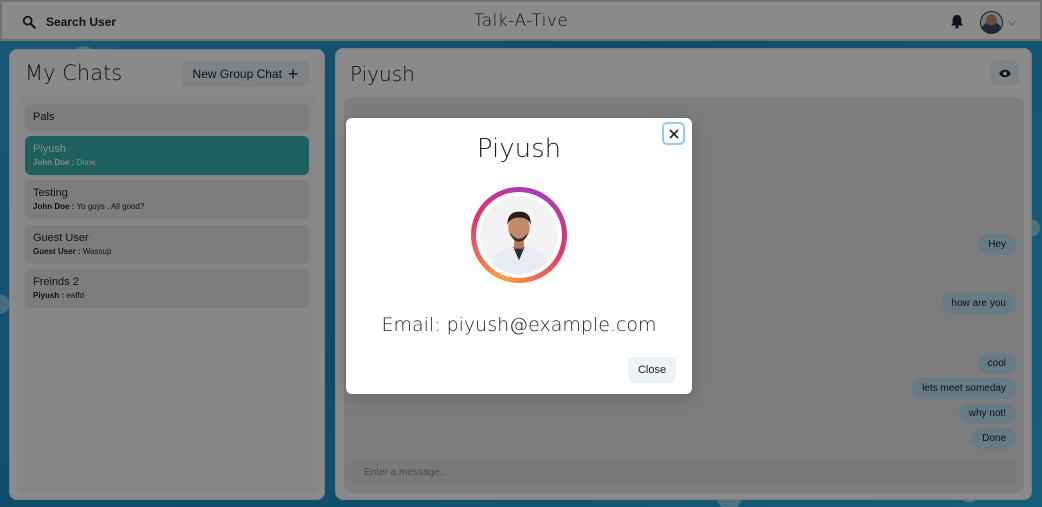  I want to click on profile-picture, so click(519, 235).